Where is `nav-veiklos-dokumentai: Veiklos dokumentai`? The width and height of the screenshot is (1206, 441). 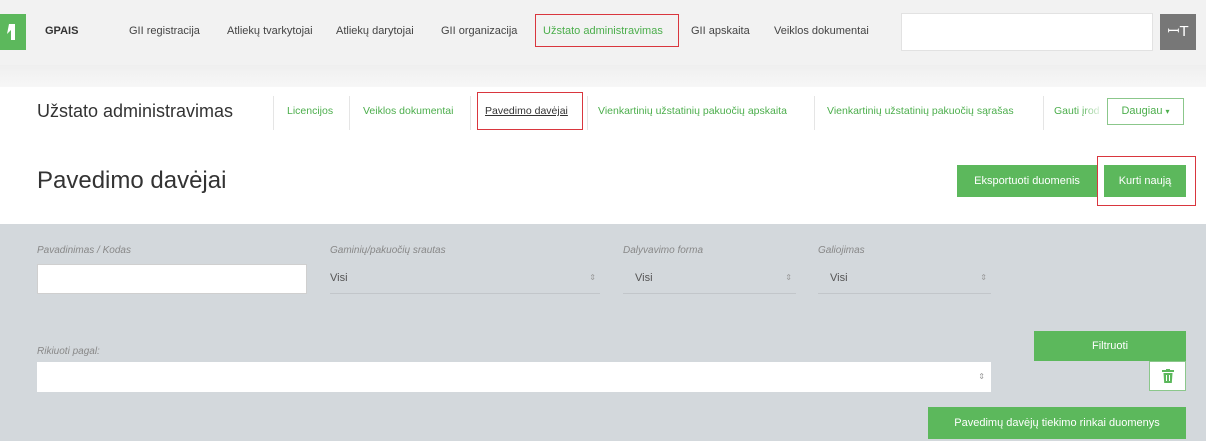 nav-veiklos-dokumentai: Veiklos dokumentai is located at coordinates (821, 31).